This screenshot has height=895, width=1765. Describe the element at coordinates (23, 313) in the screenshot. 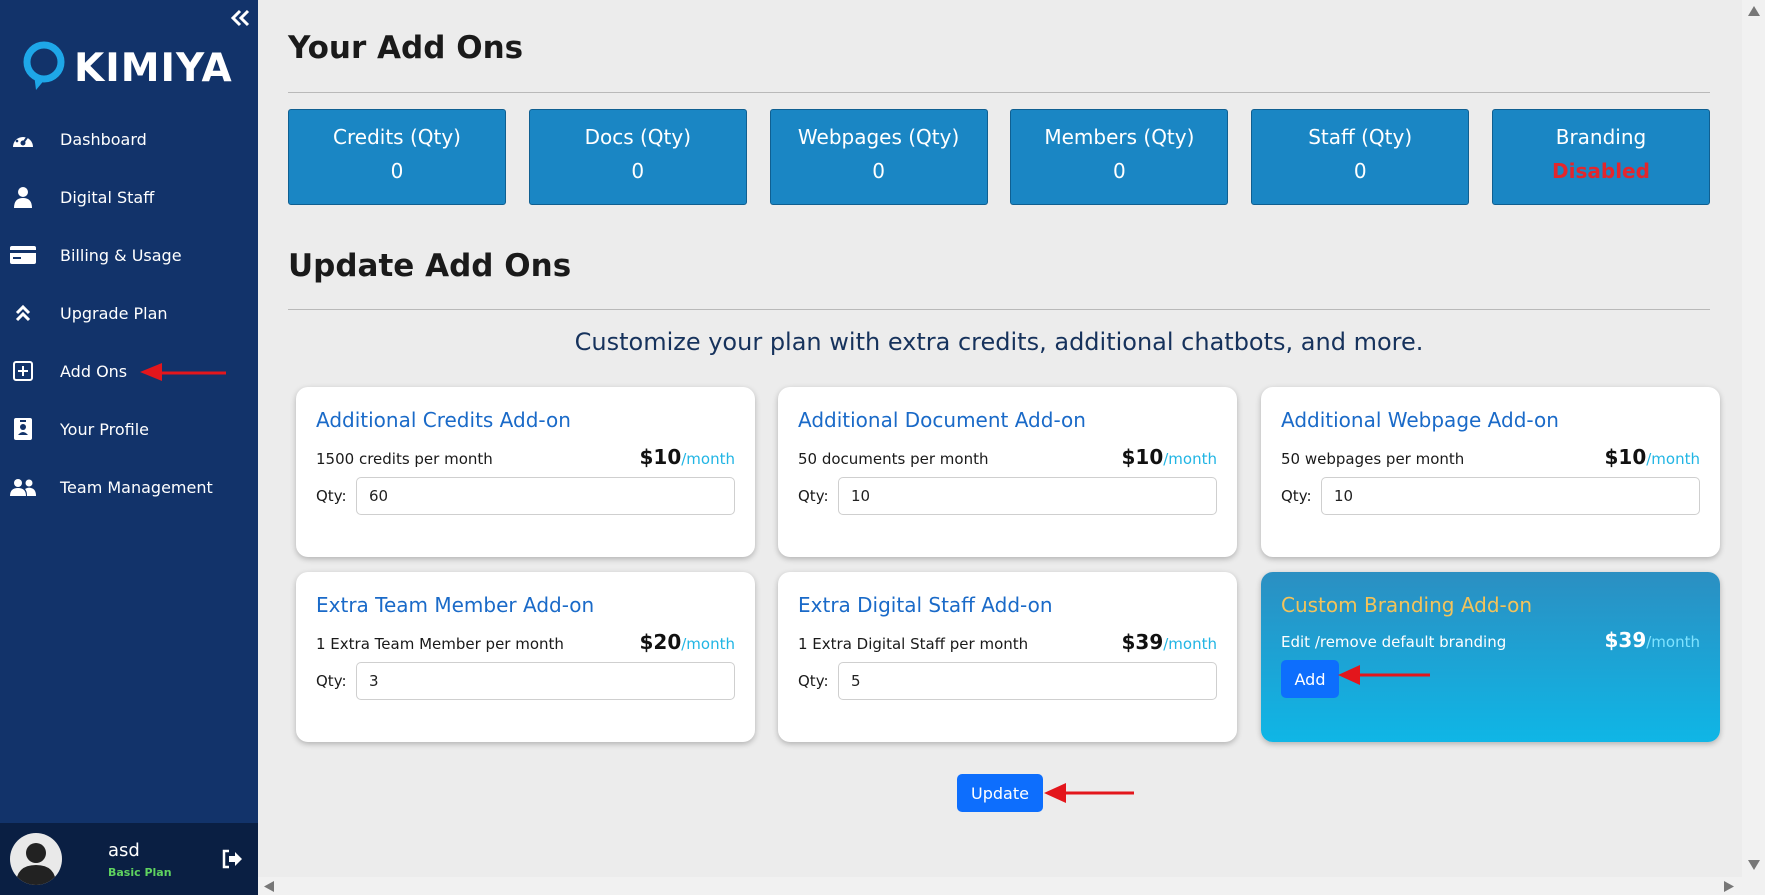

I see `double-chevron-up-icon` at that location.